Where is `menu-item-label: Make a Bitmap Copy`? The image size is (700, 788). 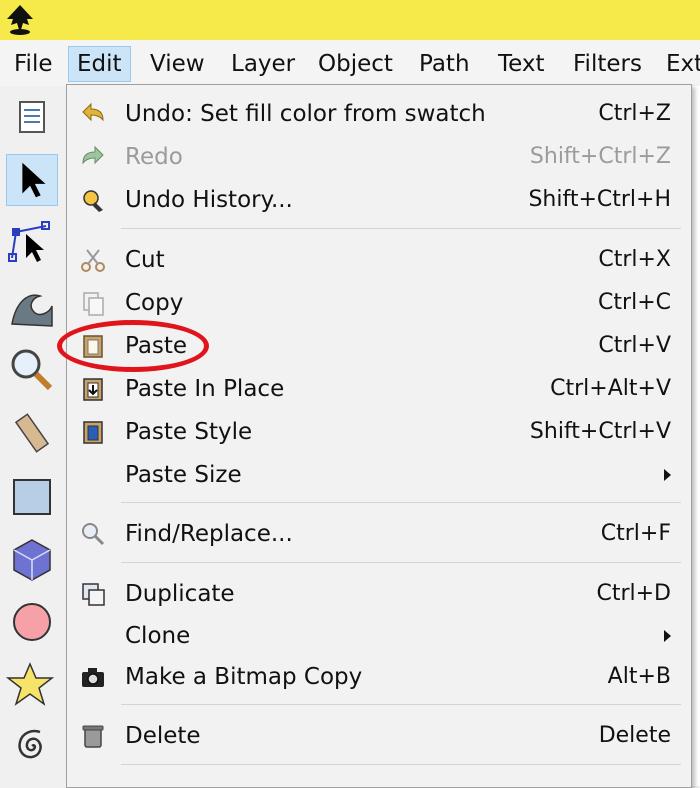 menu-item-label: Make a Bitmap Copy is located at coordinates (244, 677).